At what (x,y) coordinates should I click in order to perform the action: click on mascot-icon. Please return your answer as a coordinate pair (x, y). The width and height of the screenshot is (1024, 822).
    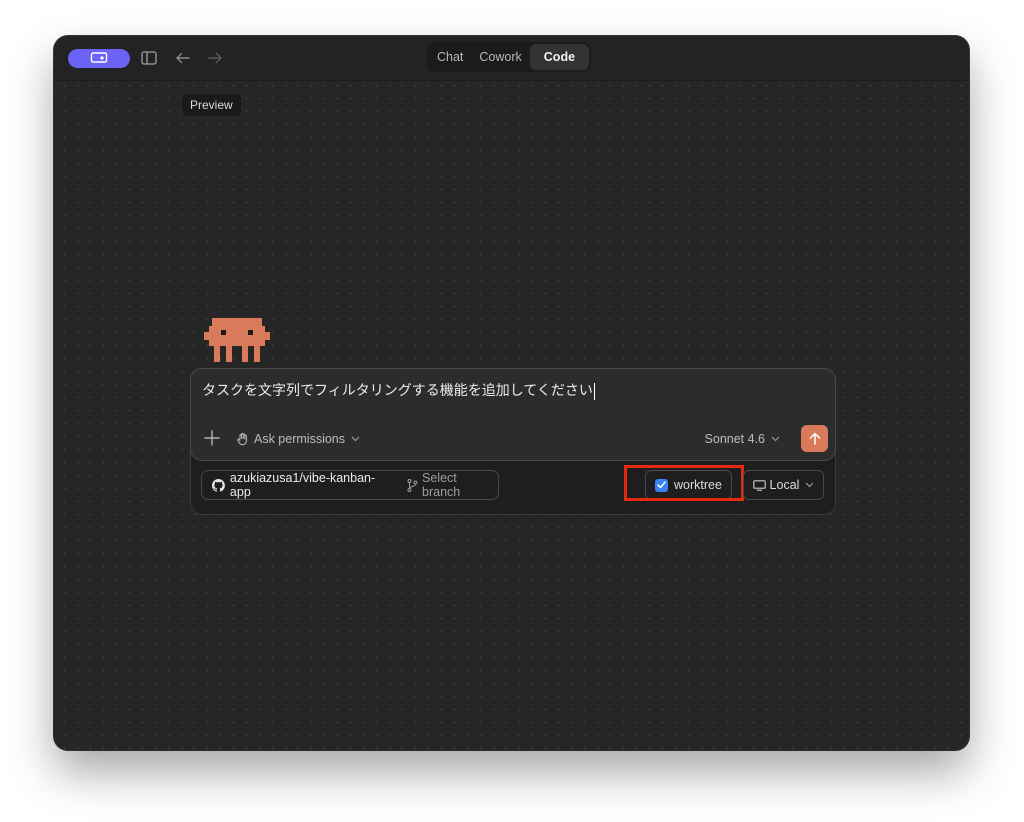
    Looking at the image, I should click on (237, 340).